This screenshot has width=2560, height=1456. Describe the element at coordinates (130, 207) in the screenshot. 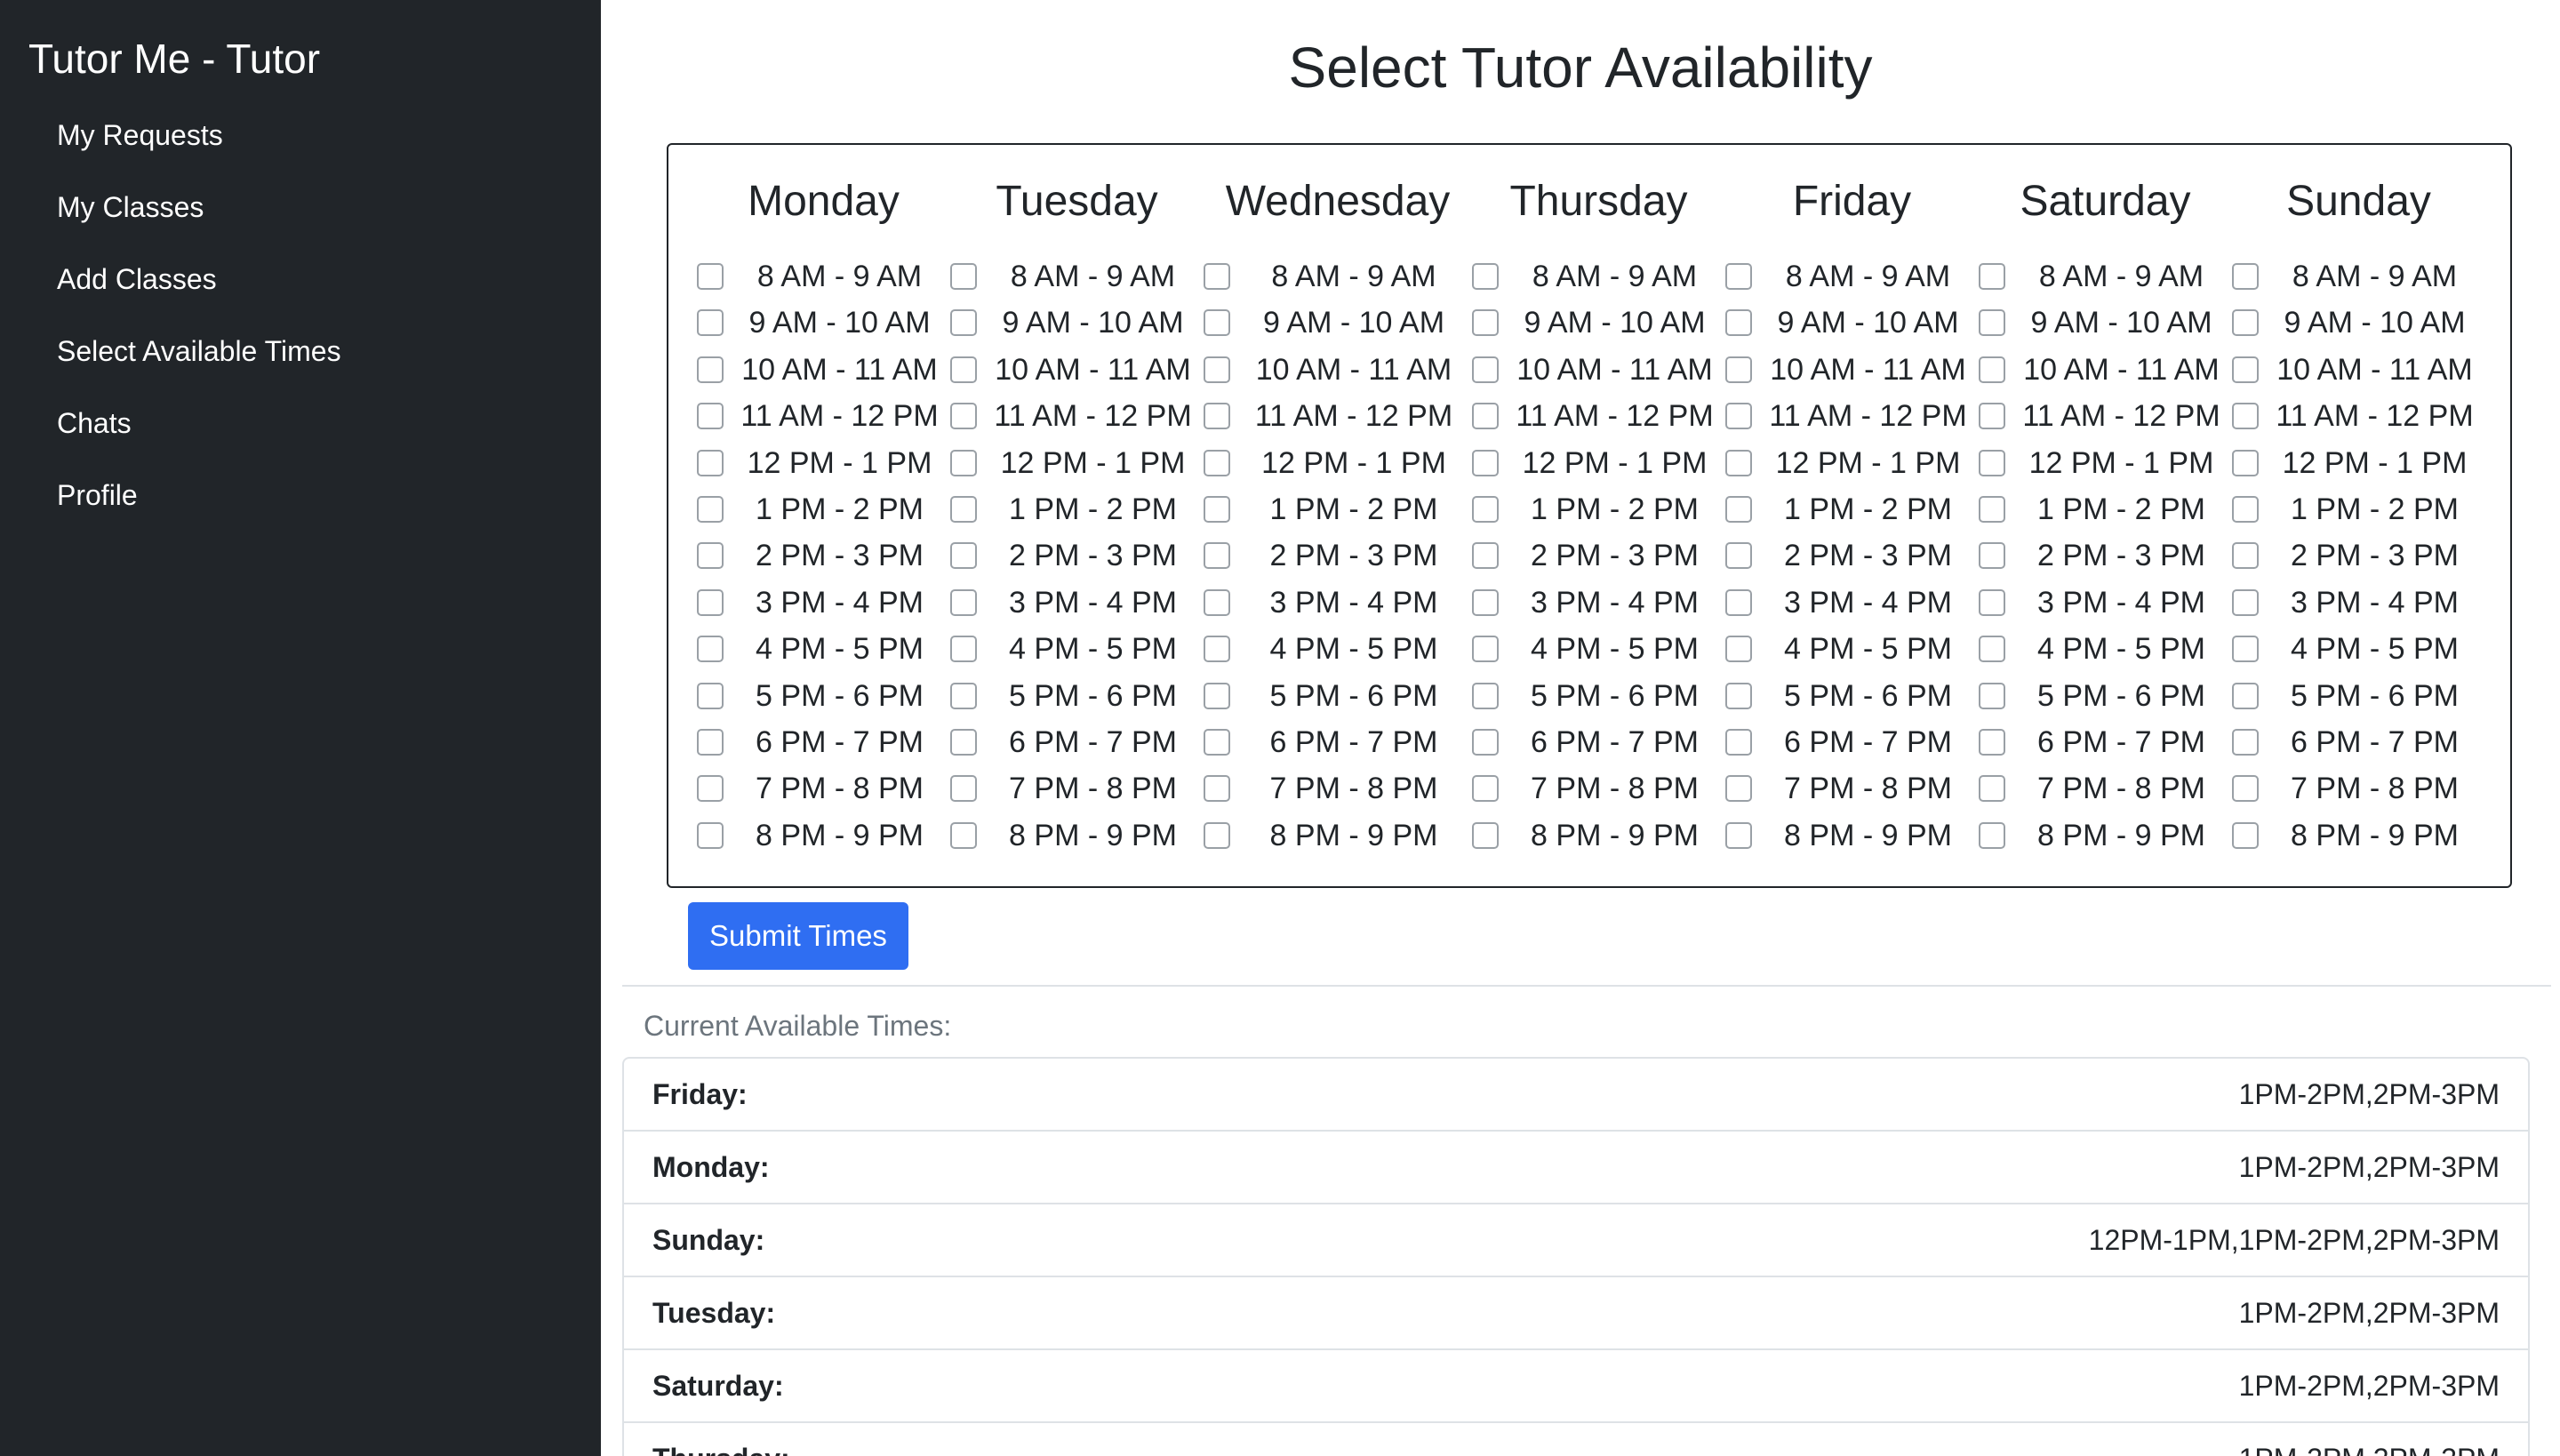

I see `nav-link-my-classes: My Classes` at that location.